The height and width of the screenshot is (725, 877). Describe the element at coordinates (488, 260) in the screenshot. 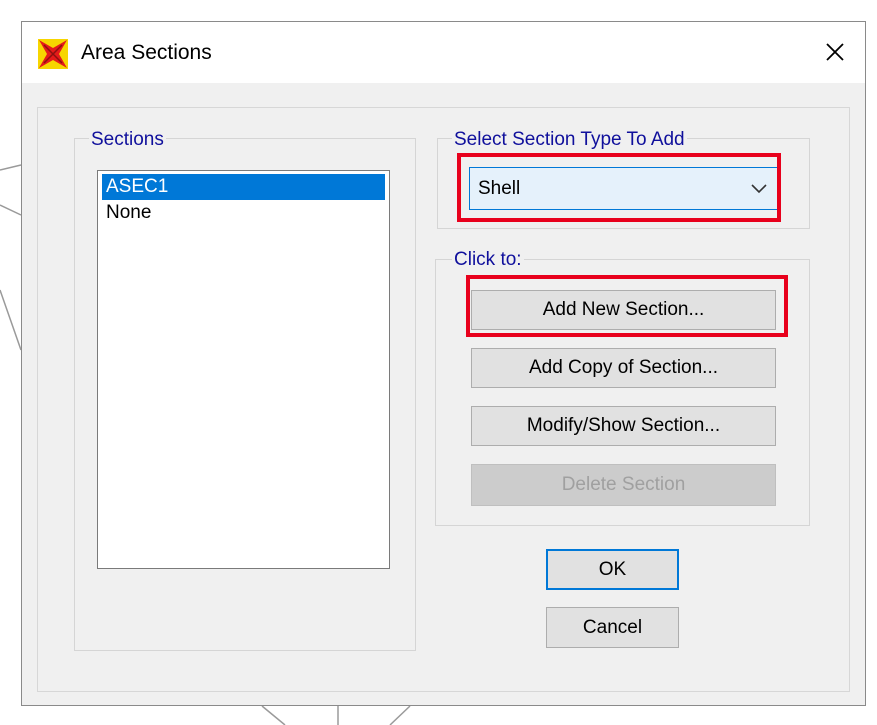

I see `actions-group-label: Click to:` at that location.